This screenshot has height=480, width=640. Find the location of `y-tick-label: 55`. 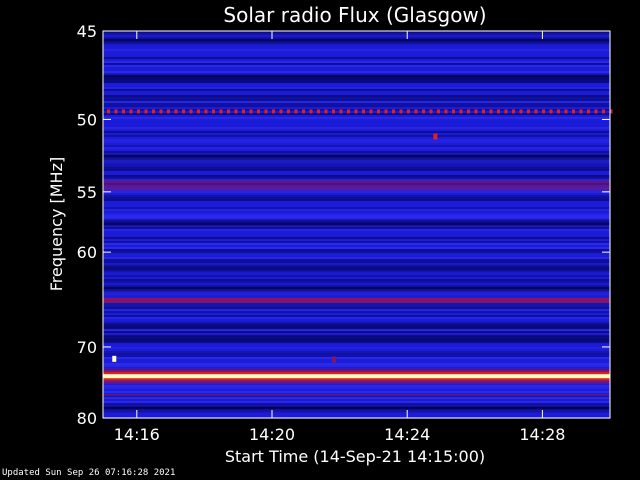

y-tick-label: 55 is located at coordinates (87, 192).